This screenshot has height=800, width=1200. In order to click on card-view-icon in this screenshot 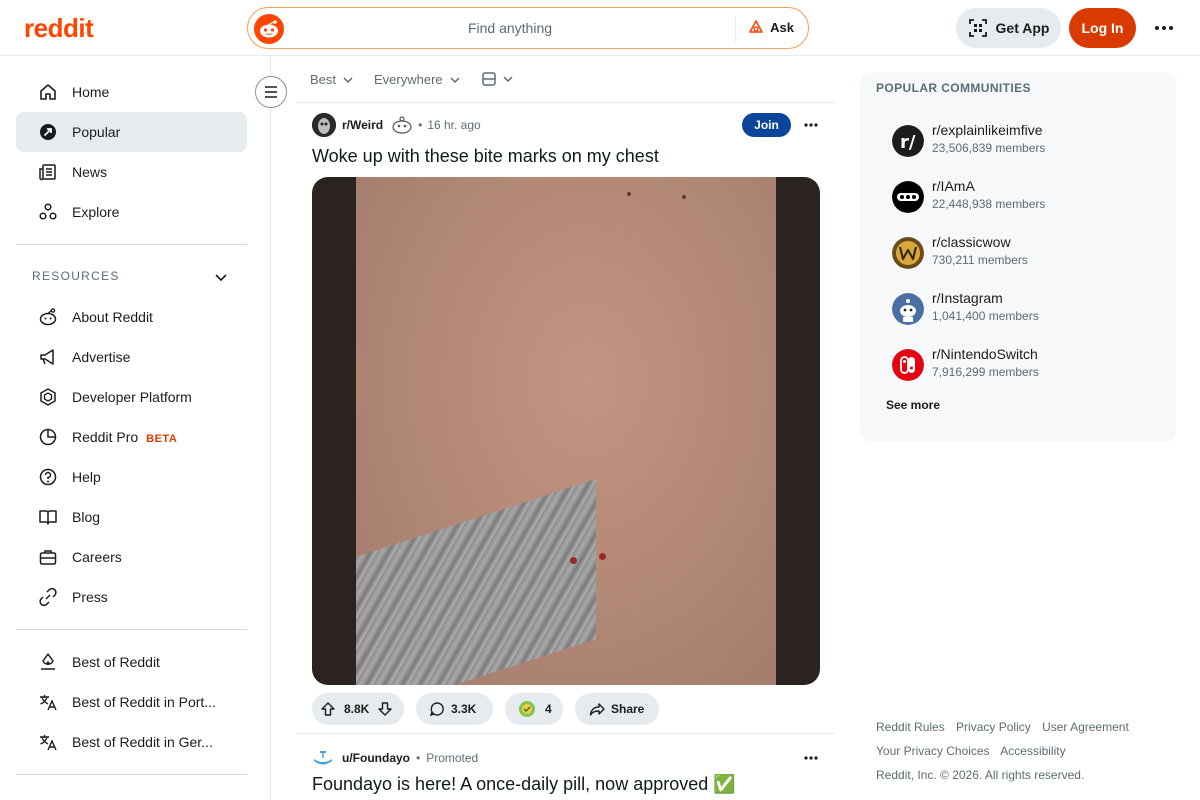, I will do `click(489, 79)`.